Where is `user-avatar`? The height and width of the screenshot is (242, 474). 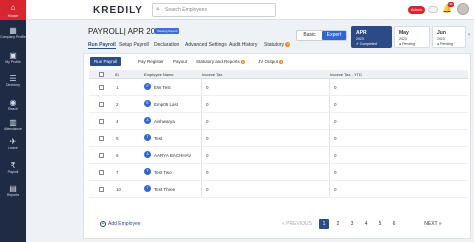
user-avatar is located at coordinates (463, 9).